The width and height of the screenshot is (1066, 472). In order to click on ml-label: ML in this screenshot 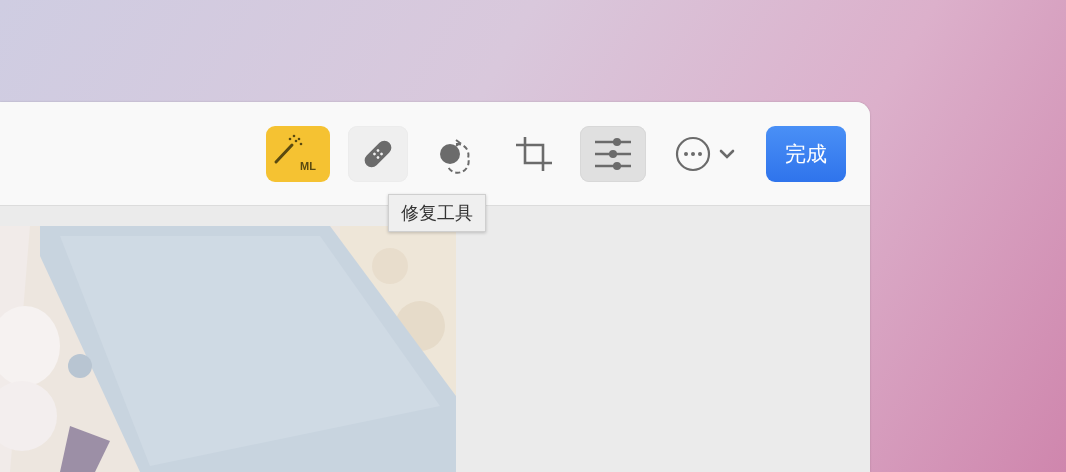, I will do `click(308, 166)`.